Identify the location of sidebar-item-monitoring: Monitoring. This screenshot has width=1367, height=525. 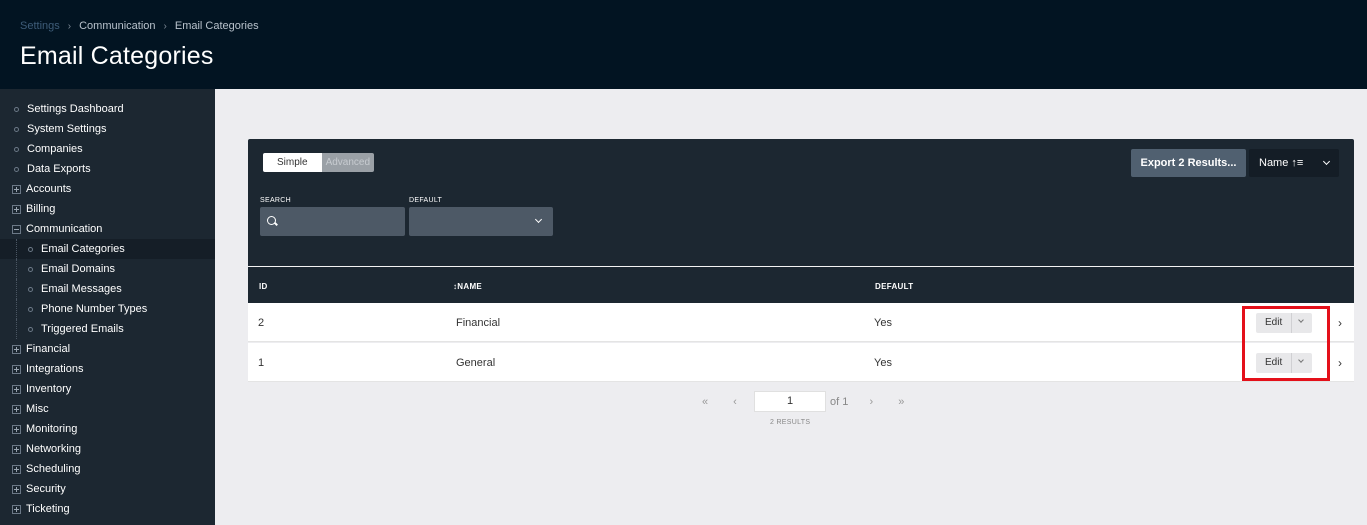
(107, 429).